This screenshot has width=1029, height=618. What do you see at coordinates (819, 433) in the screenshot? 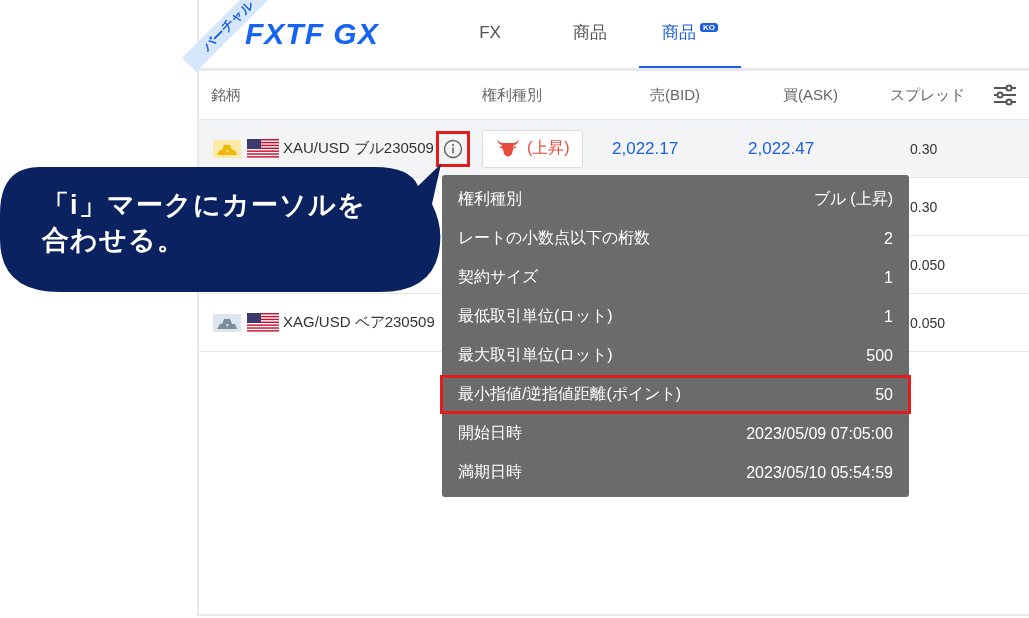
I see `tooltip-value: 2023/05/09 07:05:00` at bounding box center [819, 433].